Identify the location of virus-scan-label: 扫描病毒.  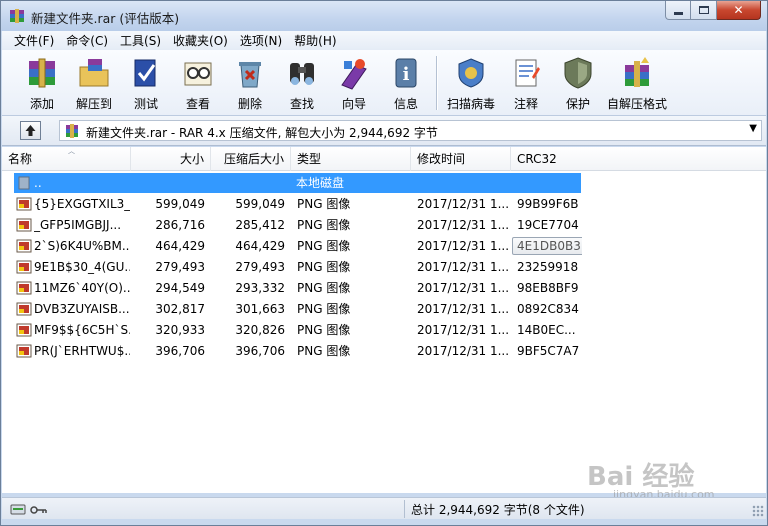
(470, 104).